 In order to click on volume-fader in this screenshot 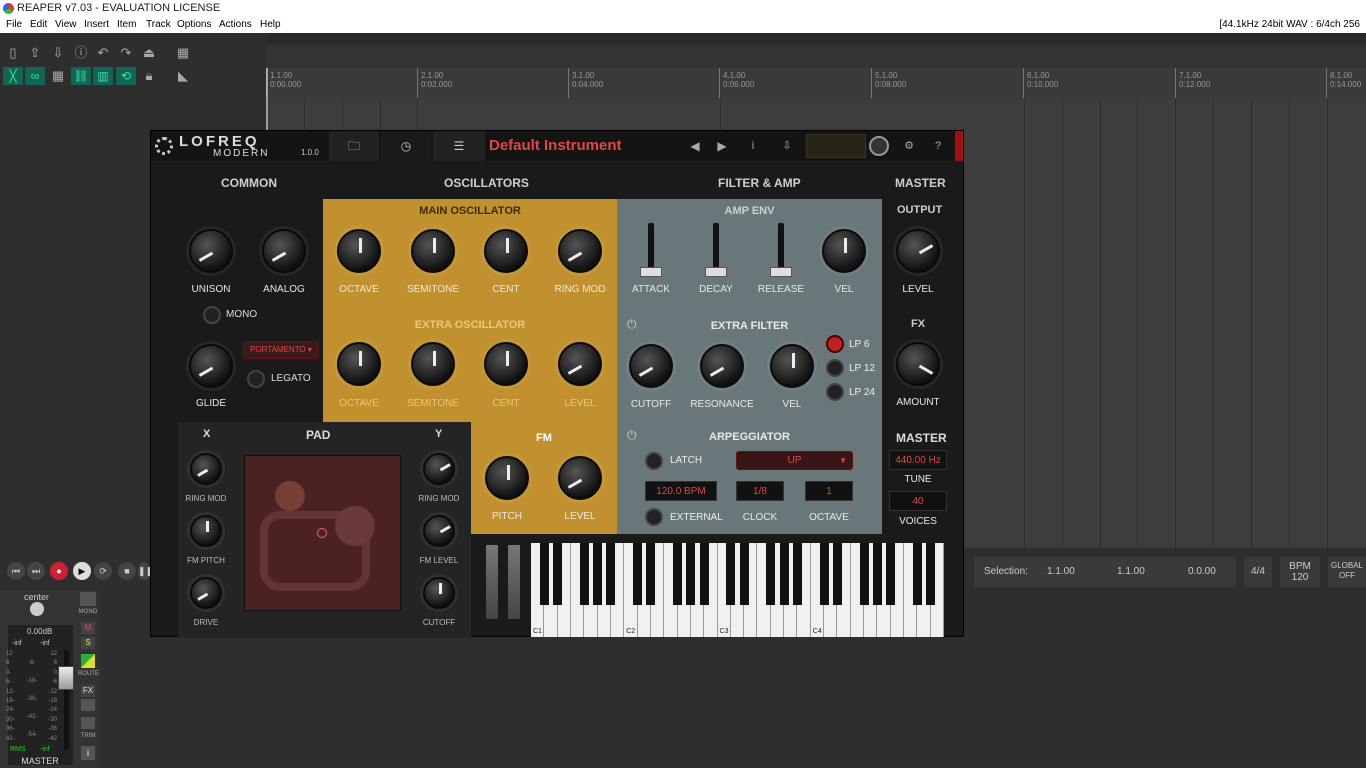, I will do `click(66, 678)`.